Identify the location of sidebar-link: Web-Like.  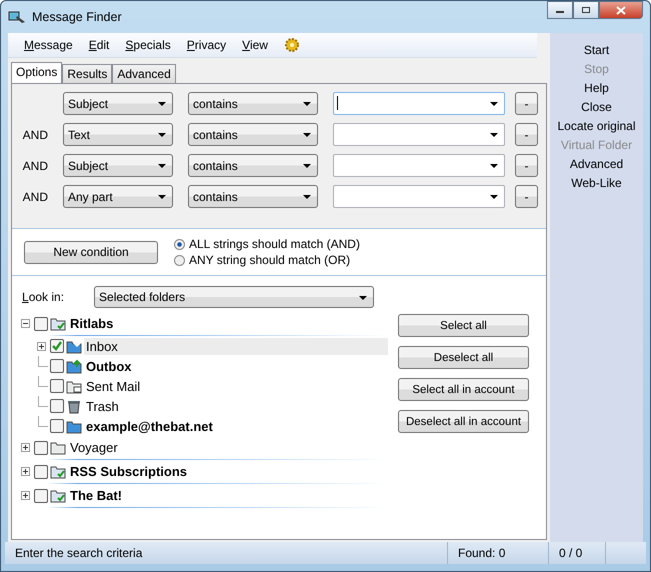
(596, 183).